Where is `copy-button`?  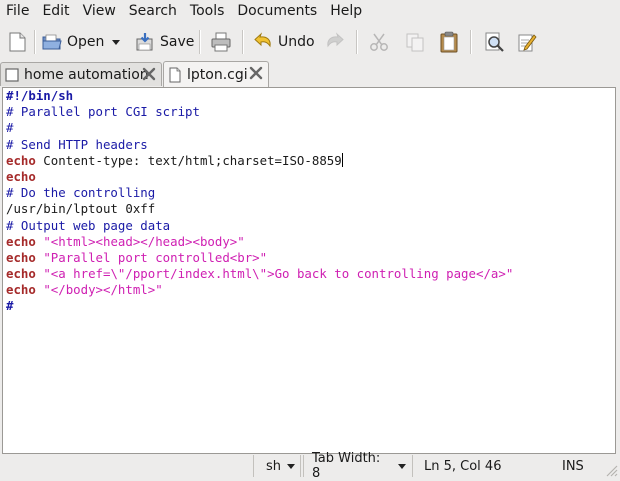 copy-button is located at coordinates (415, 42).